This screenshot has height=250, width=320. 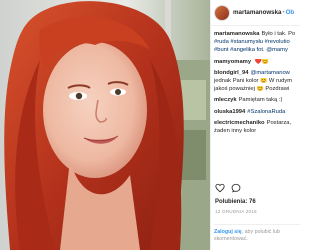 I want to click on header-username: martamanowska, so click(x=257, y=12).